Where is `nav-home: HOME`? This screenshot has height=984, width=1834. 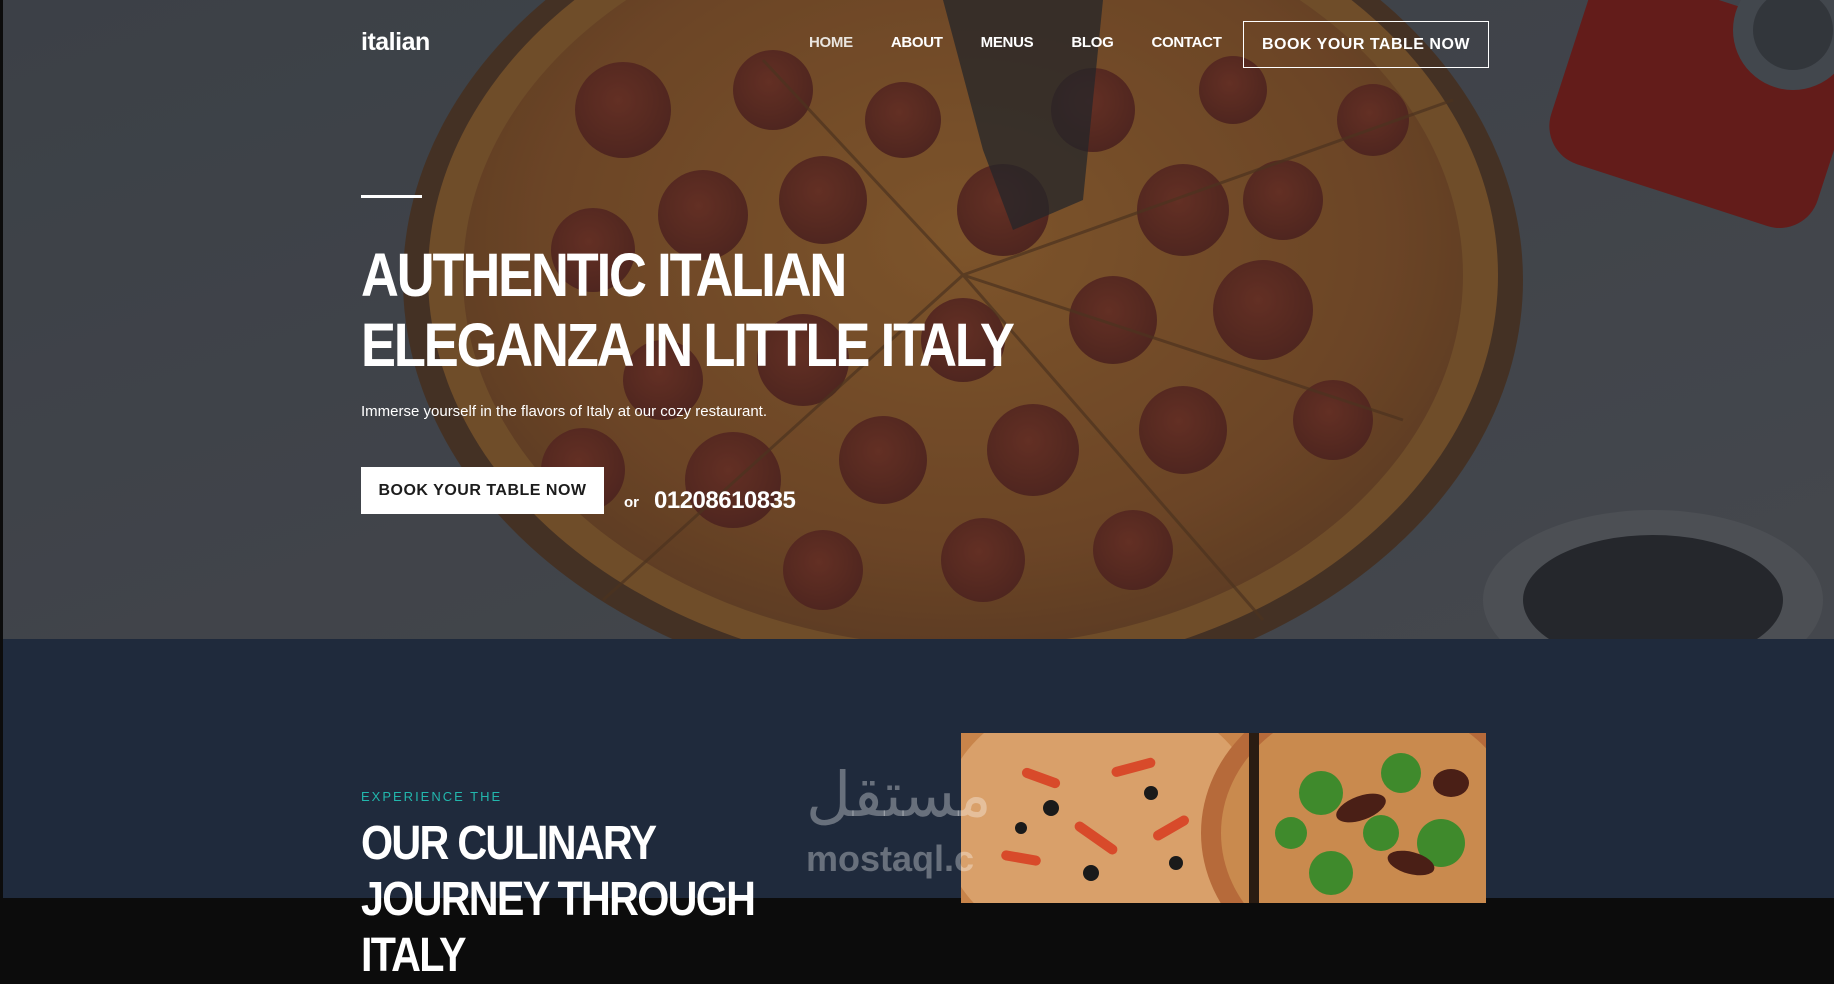 nav-home: HOME is located at coordinates (831, 42).